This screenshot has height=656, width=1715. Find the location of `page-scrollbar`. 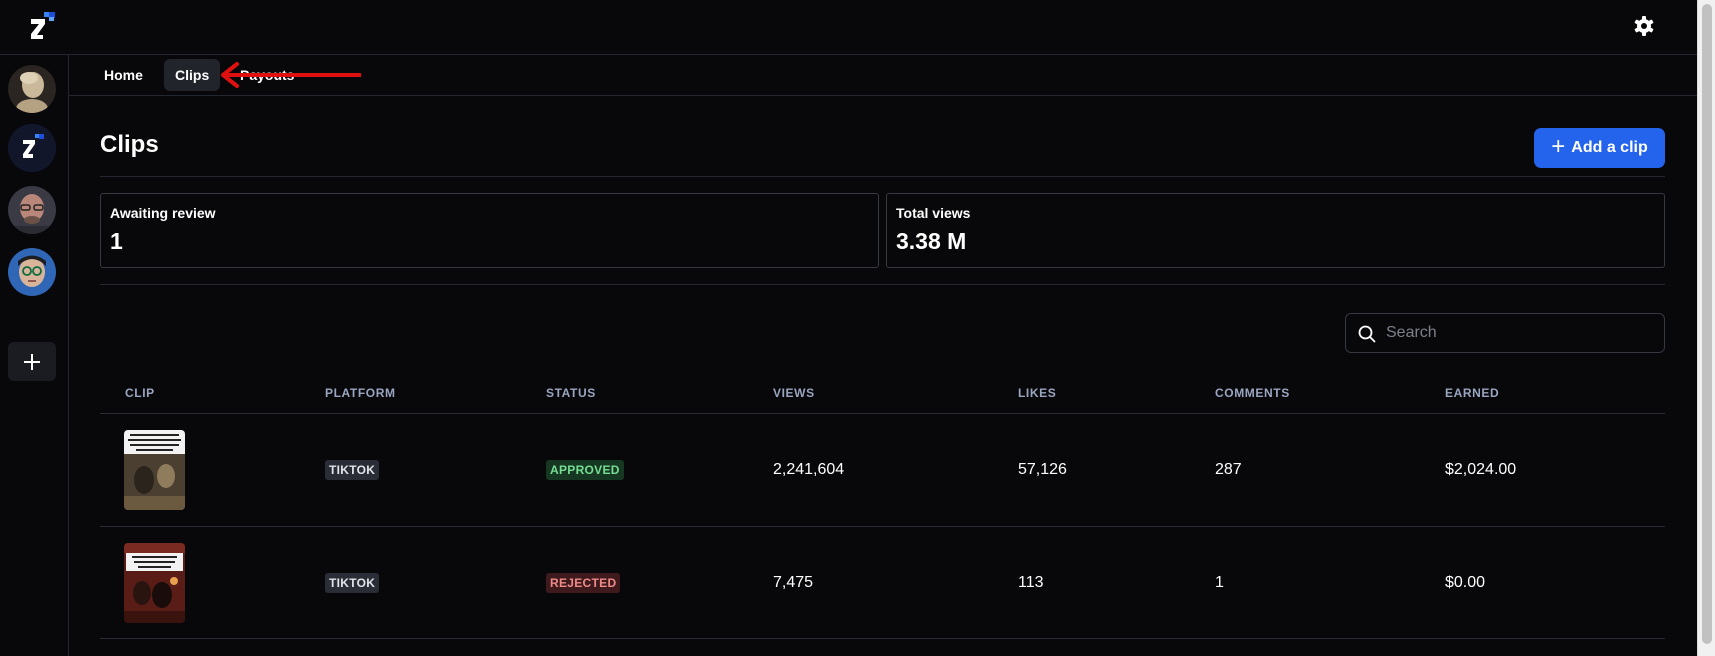

page-scrollbar is located at coordinates (1706, 328).